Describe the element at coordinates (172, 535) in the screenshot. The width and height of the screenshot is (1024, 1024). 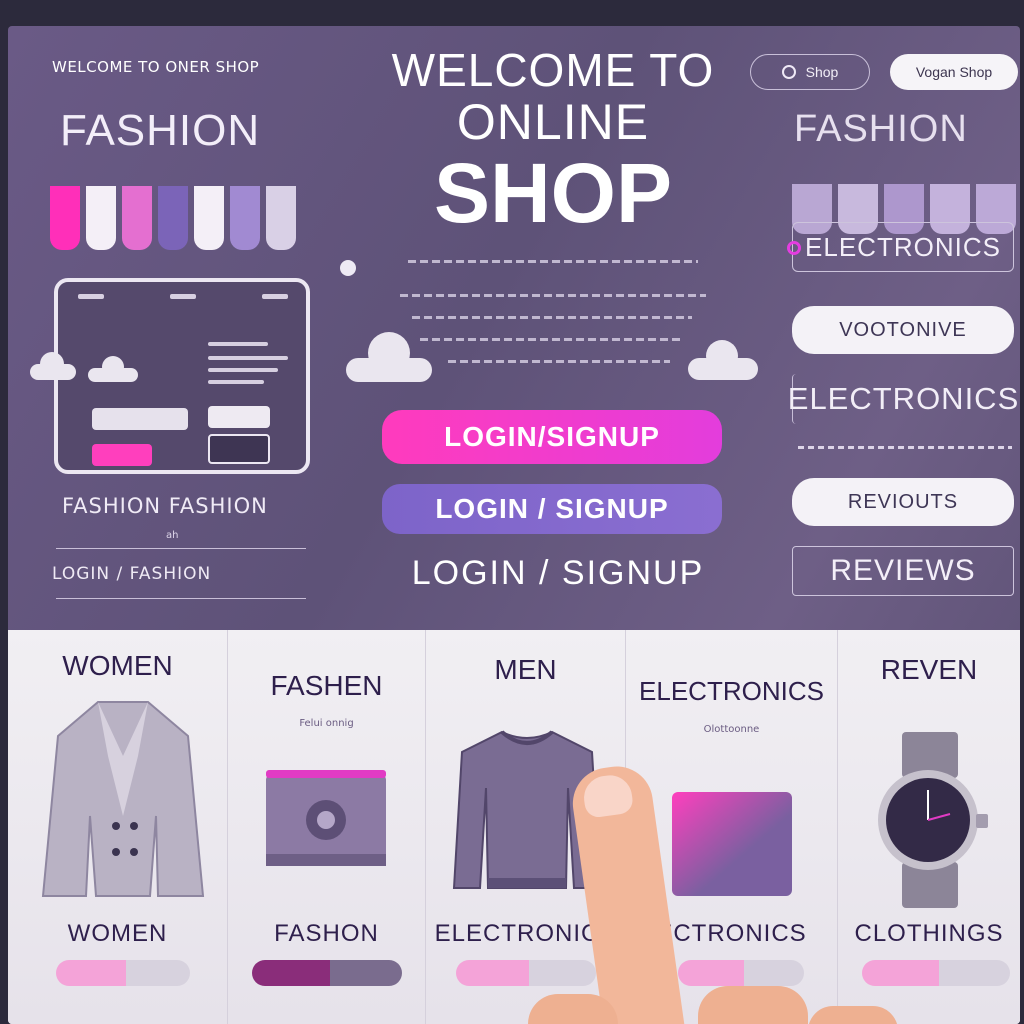
I see `small-note: ah` at that location.